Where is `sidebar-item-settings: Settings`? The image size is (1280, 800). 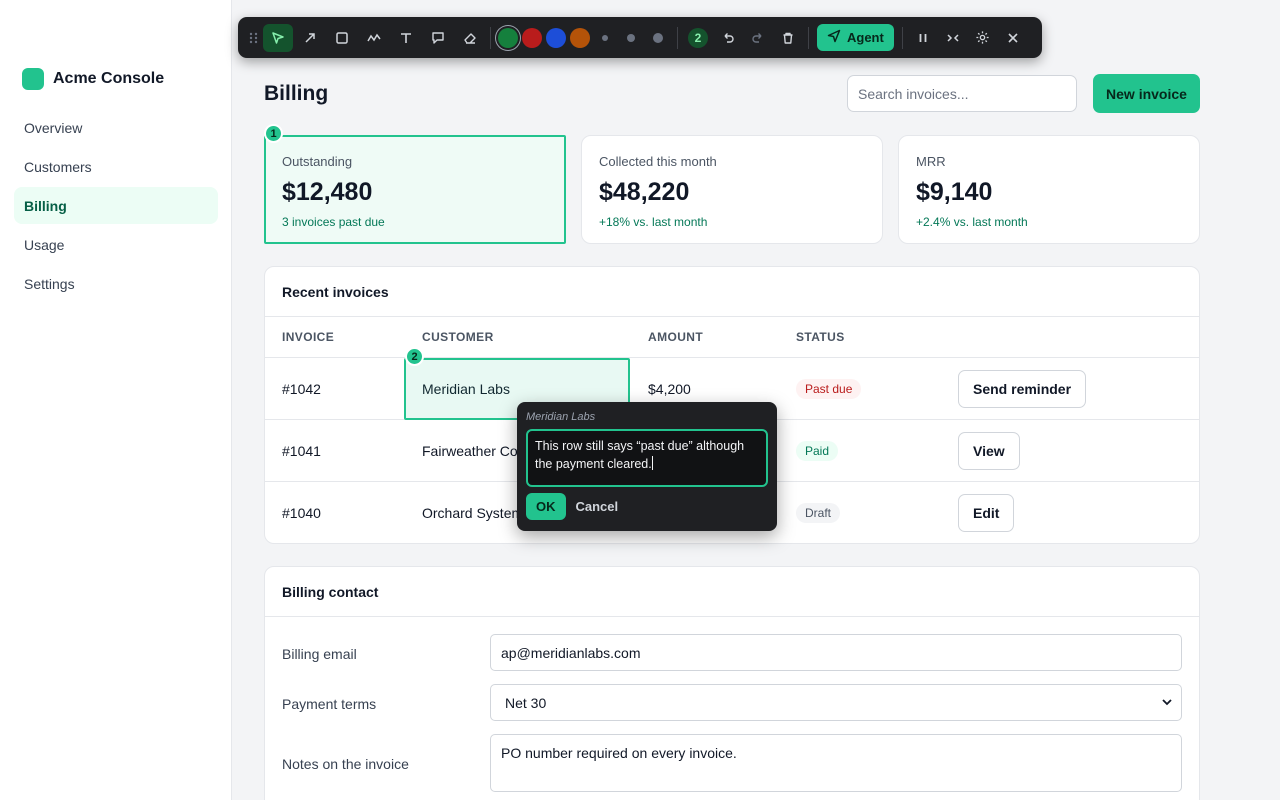
sidebar-item-settings: Settings is located at coordinates (116, 283).